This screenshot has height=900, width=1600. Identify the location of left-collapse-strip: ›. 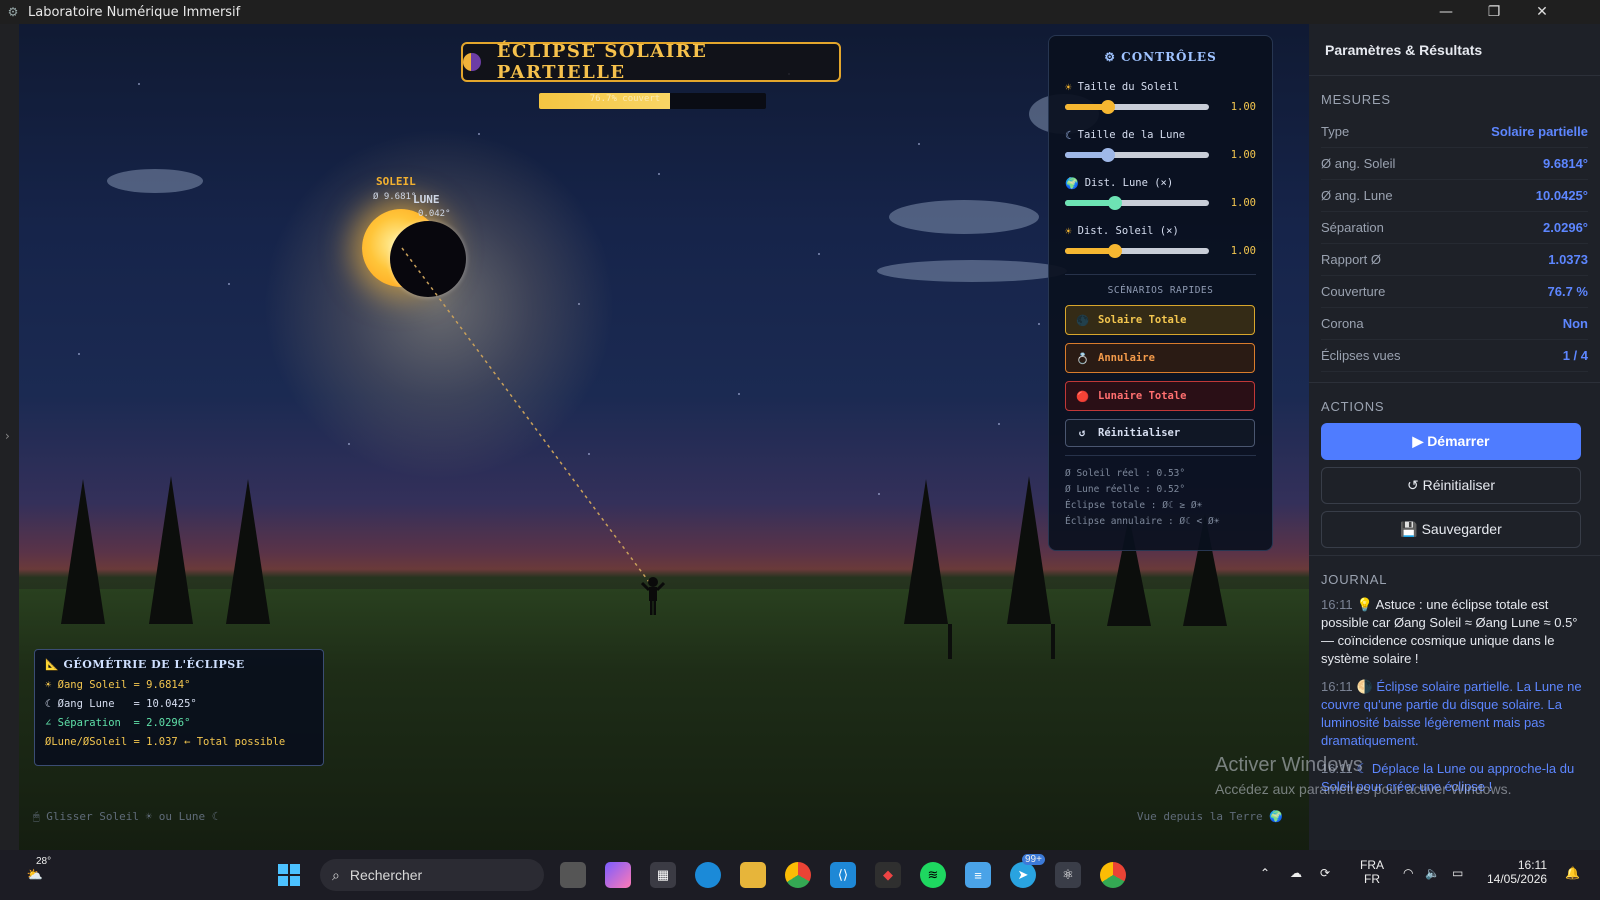
(9, 437).